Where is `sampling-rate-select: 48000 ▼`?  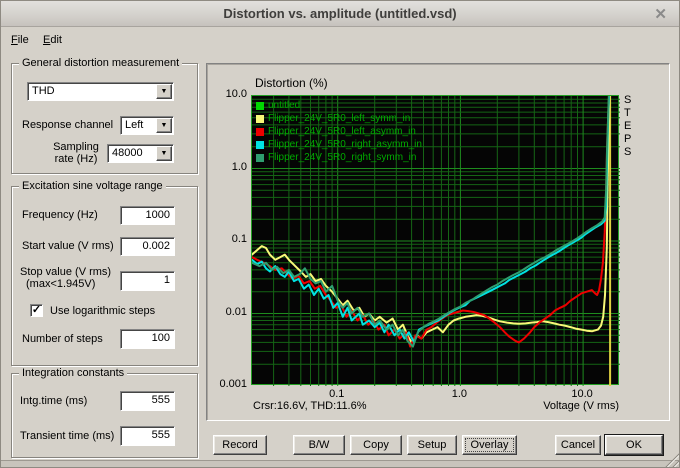
sampling-rate-select: 48000 ▼ is located at coordinates (140, 153).